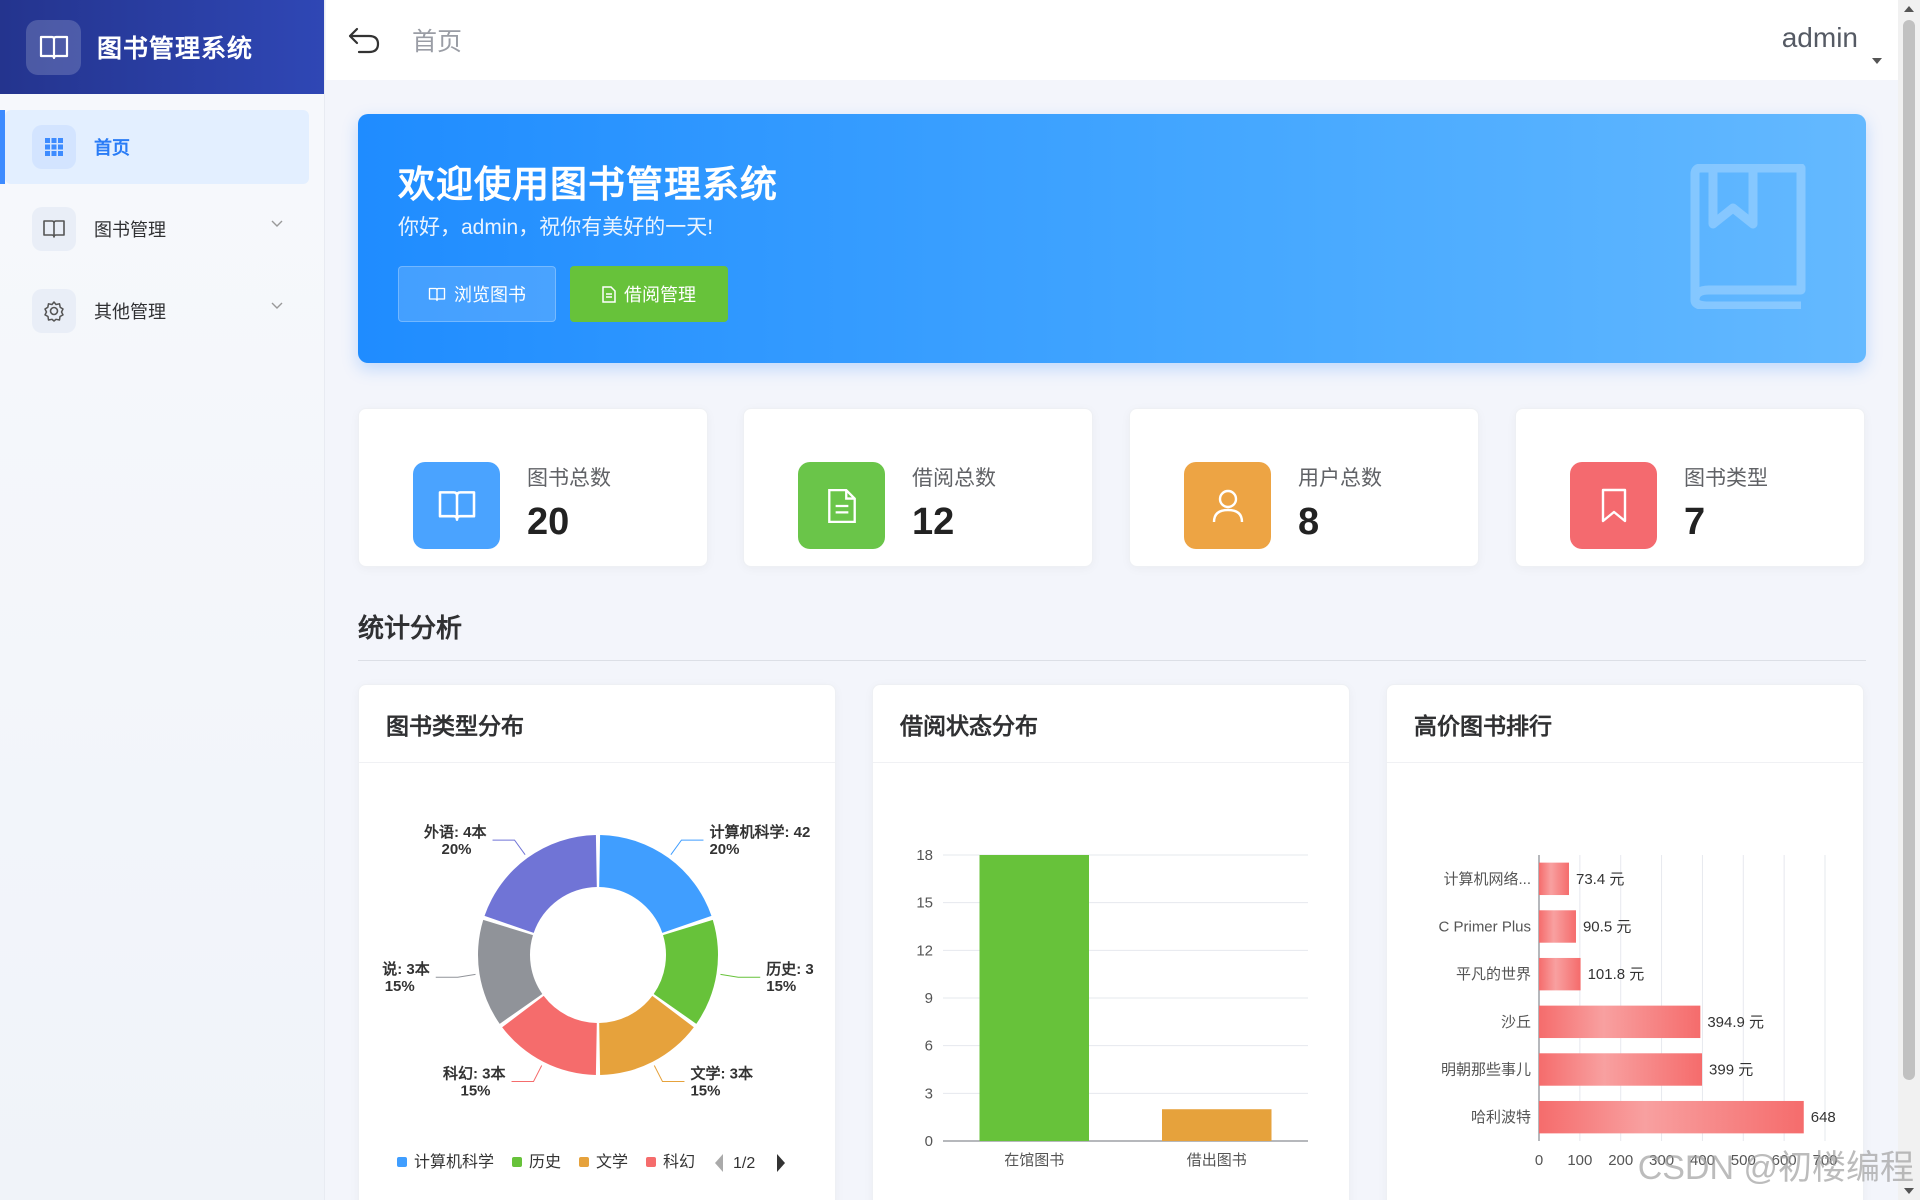  I want to click on browse-books-button: 浏览图书, so click(477, 294).